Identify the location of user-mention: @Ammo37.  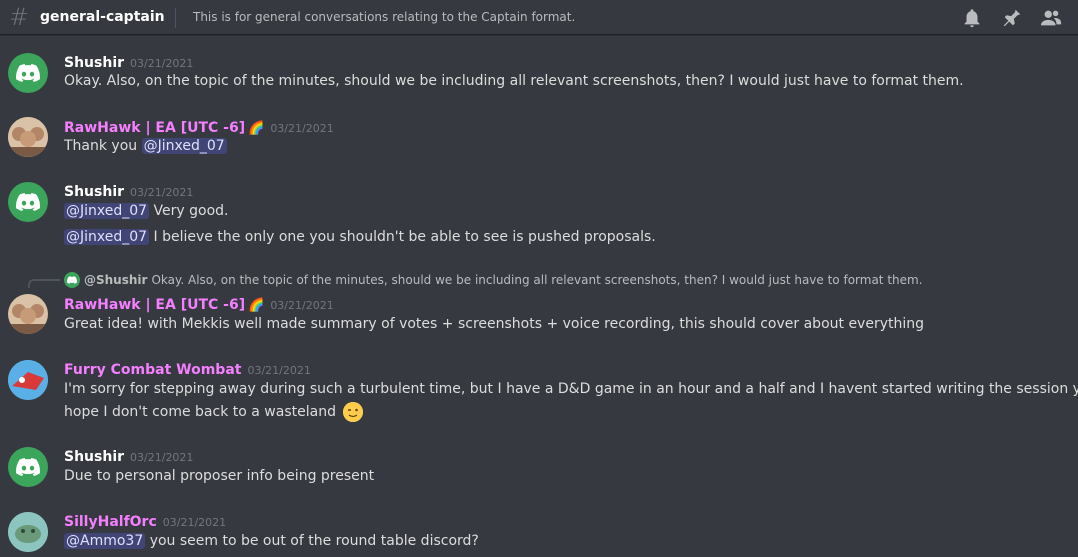
(105, 541).